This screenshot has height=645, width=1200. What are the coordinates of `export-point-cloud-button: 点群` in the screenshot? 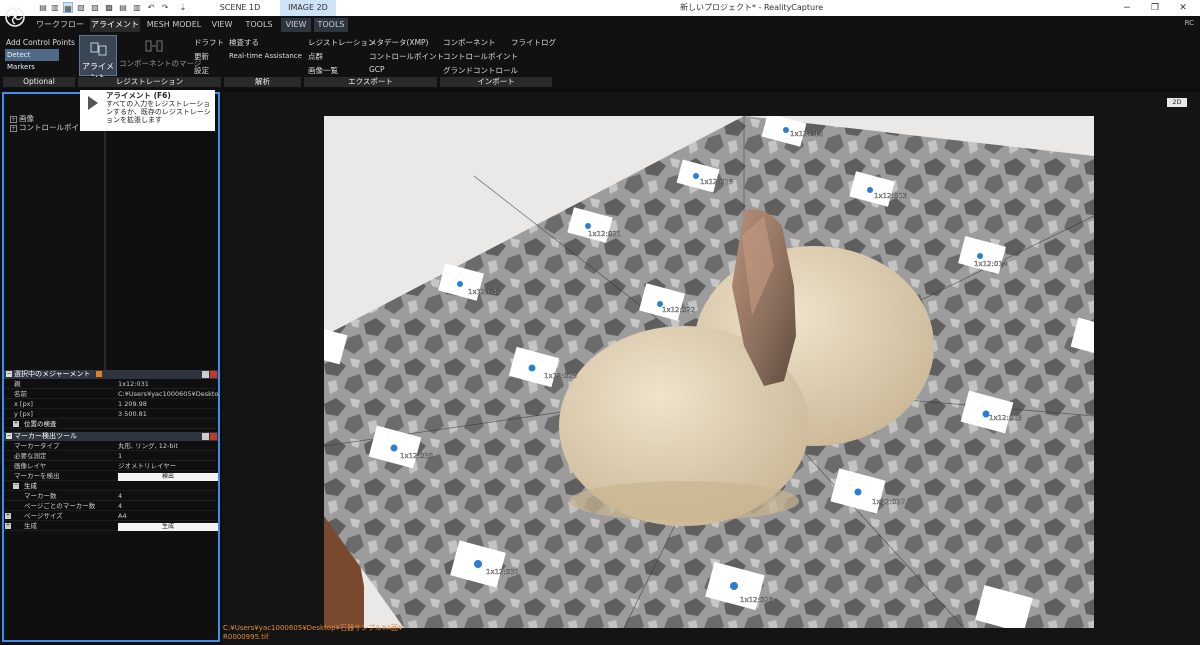 It's located at (315, 56).